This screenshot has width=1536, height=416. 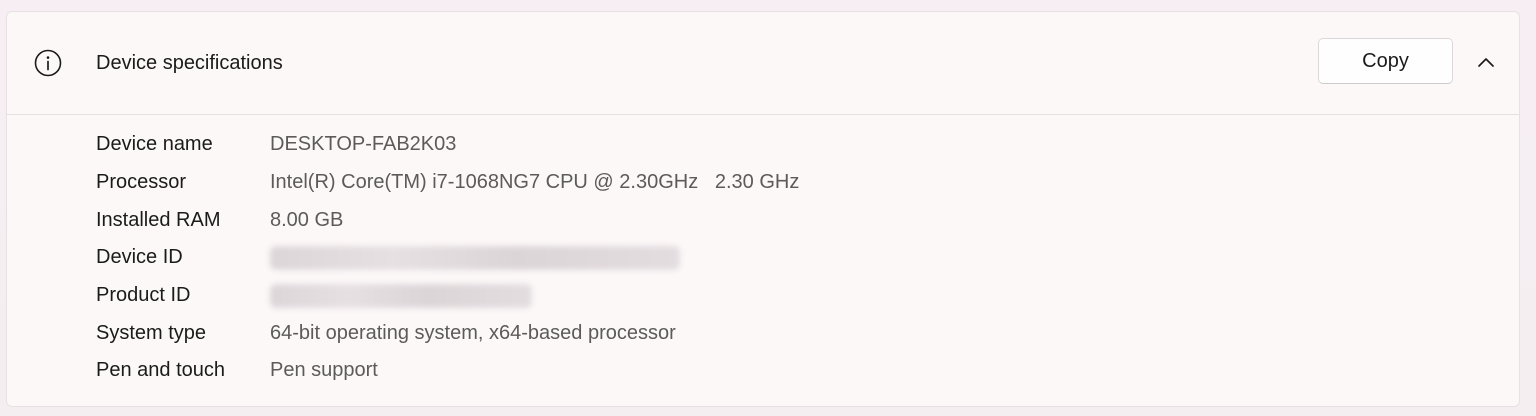 I want to click on info-icon, so click(x=48, y=63).